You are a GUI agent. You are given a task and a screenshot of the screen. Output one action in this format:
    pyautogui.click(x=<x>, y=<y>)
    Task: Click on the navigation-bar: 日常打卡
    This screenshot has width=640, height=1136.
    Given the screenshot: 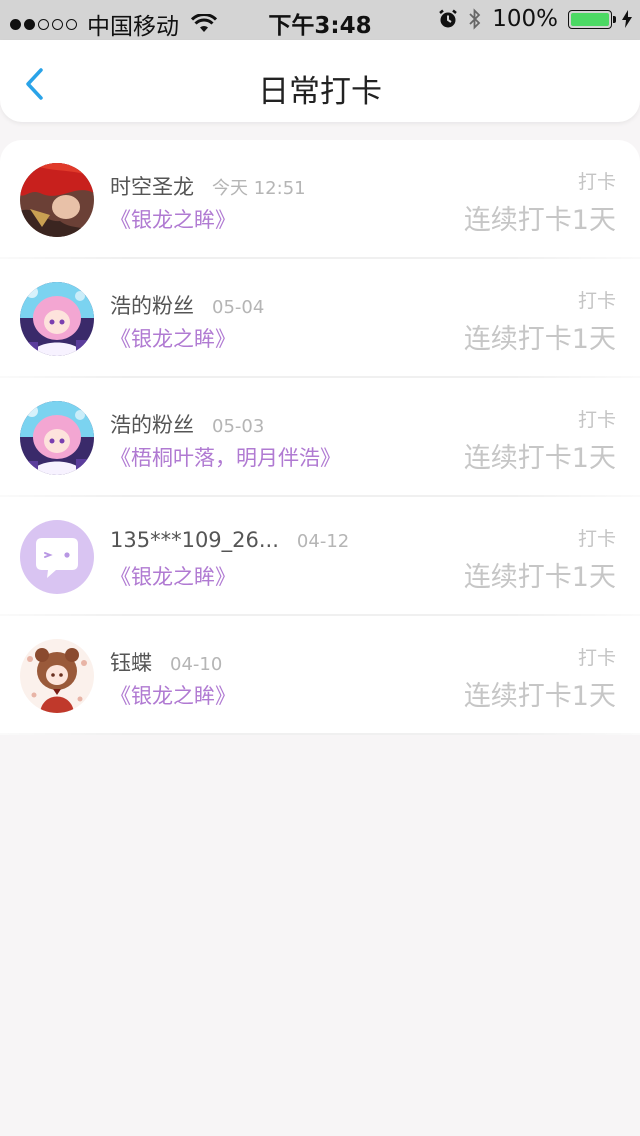 What is the action you would take?
    pyautogui.click(x=320, y=81)
    